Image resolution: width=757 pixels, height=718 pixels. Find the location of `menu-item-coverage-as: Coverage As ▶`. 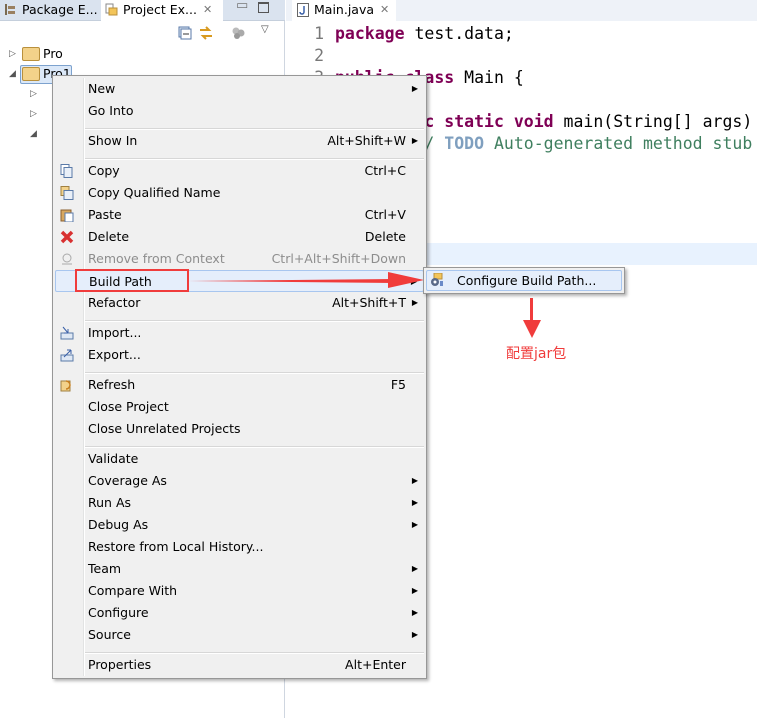

menu-item-coverage-as: Coverage As ▶ is located at coordinates (239, 481).